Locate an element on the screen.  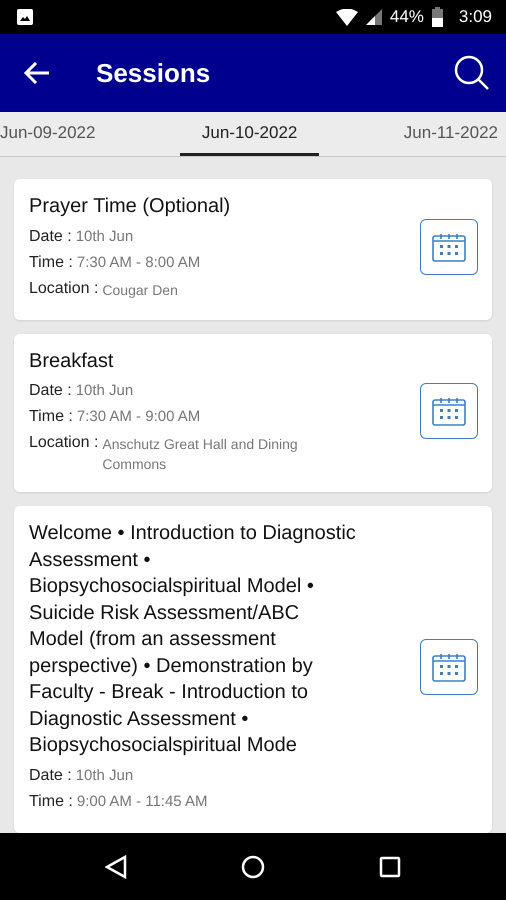
date-tab: Jun-09-2022 is located at coordinates (59, 134).